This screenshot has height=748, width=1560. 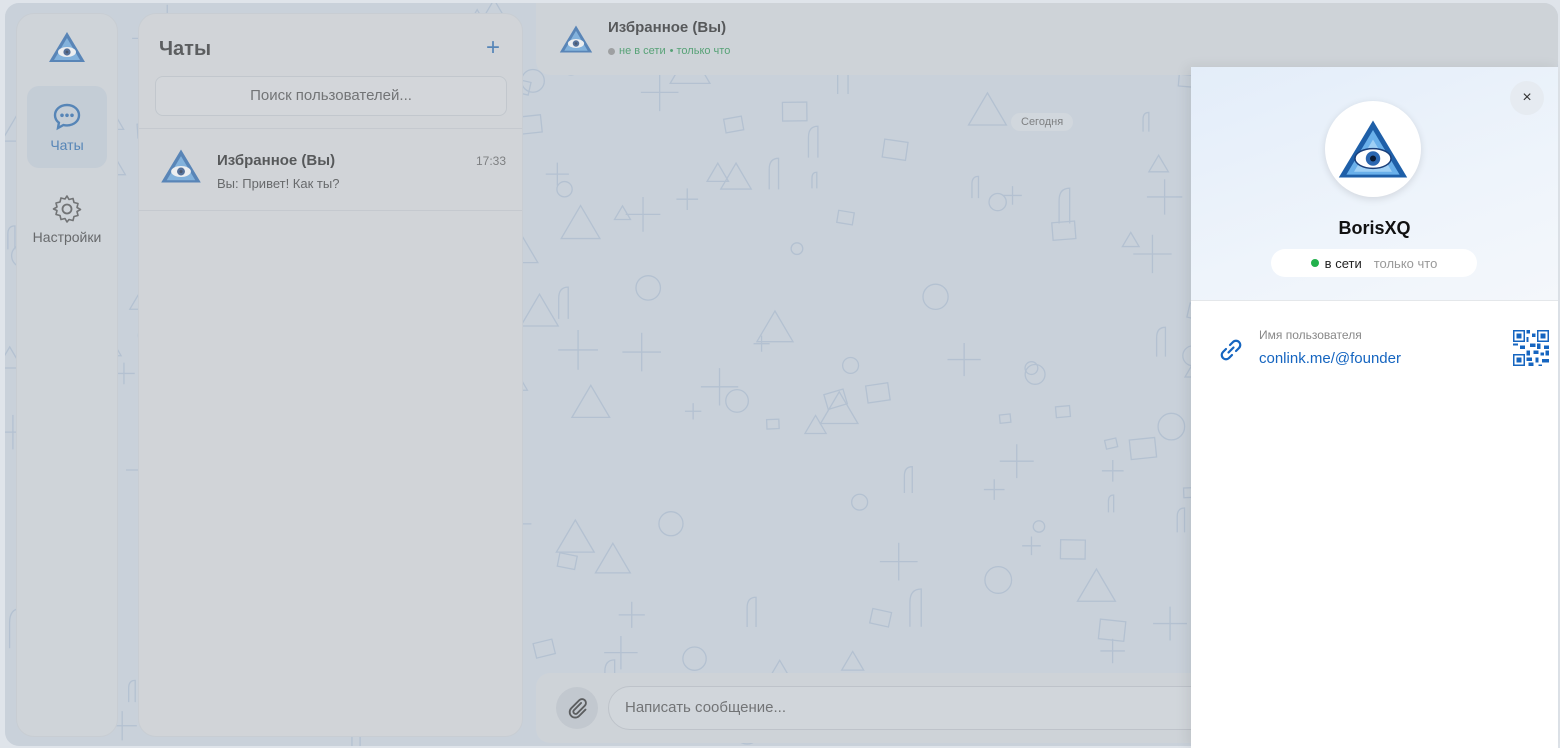 I want to click on online-text: в сети, so click(x=1343, y=263).